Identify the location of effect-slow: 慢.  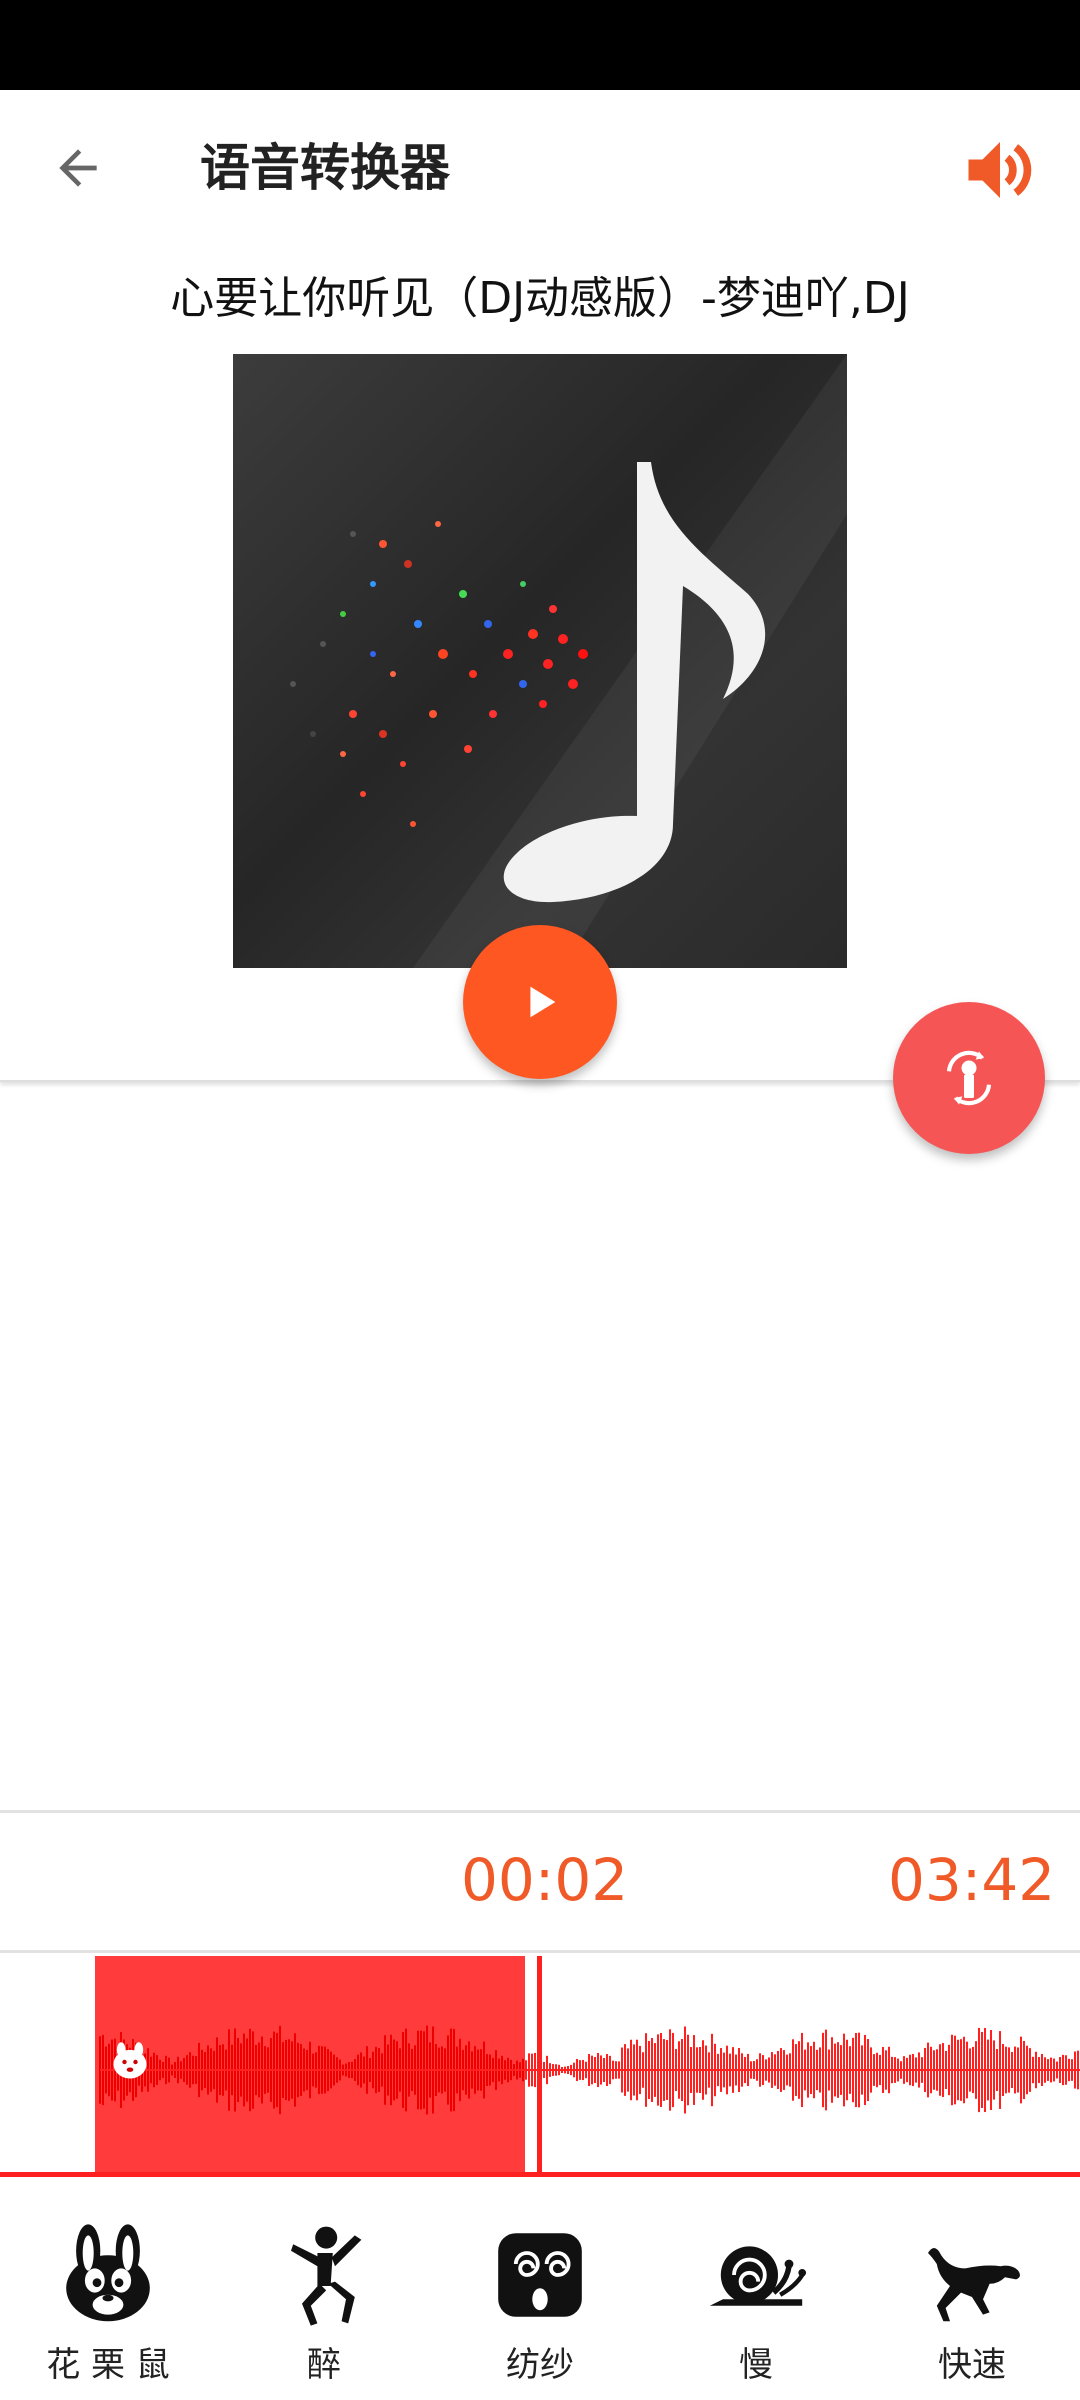
(756, 2292).